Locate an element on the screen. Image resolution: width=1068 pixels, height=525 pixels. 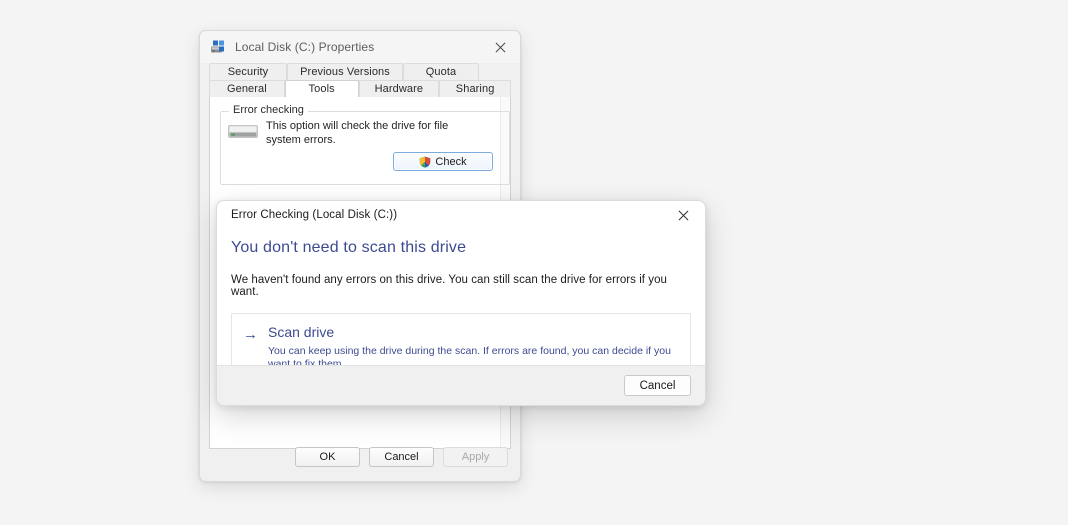
cancel-button-label: Cancel is located at coordinates (401, 456).